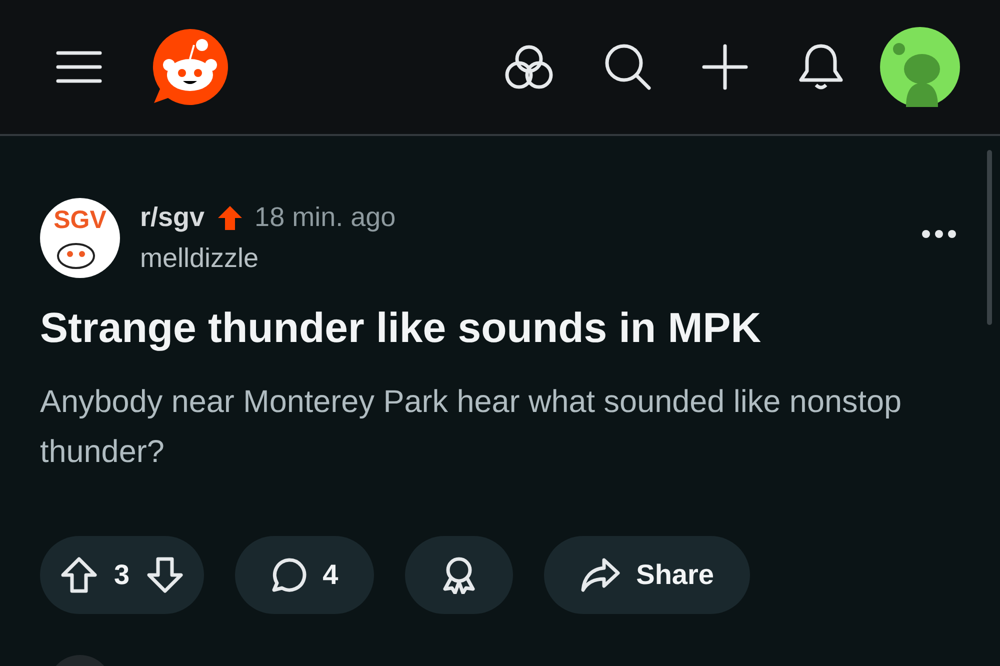  I want to click on comments-button: 4, so click(304, 575).